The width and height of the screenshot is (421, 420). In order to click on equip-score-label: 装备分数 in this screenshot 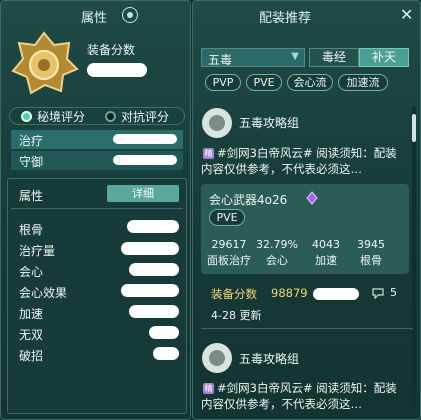, I will do `click(111, 50)`.